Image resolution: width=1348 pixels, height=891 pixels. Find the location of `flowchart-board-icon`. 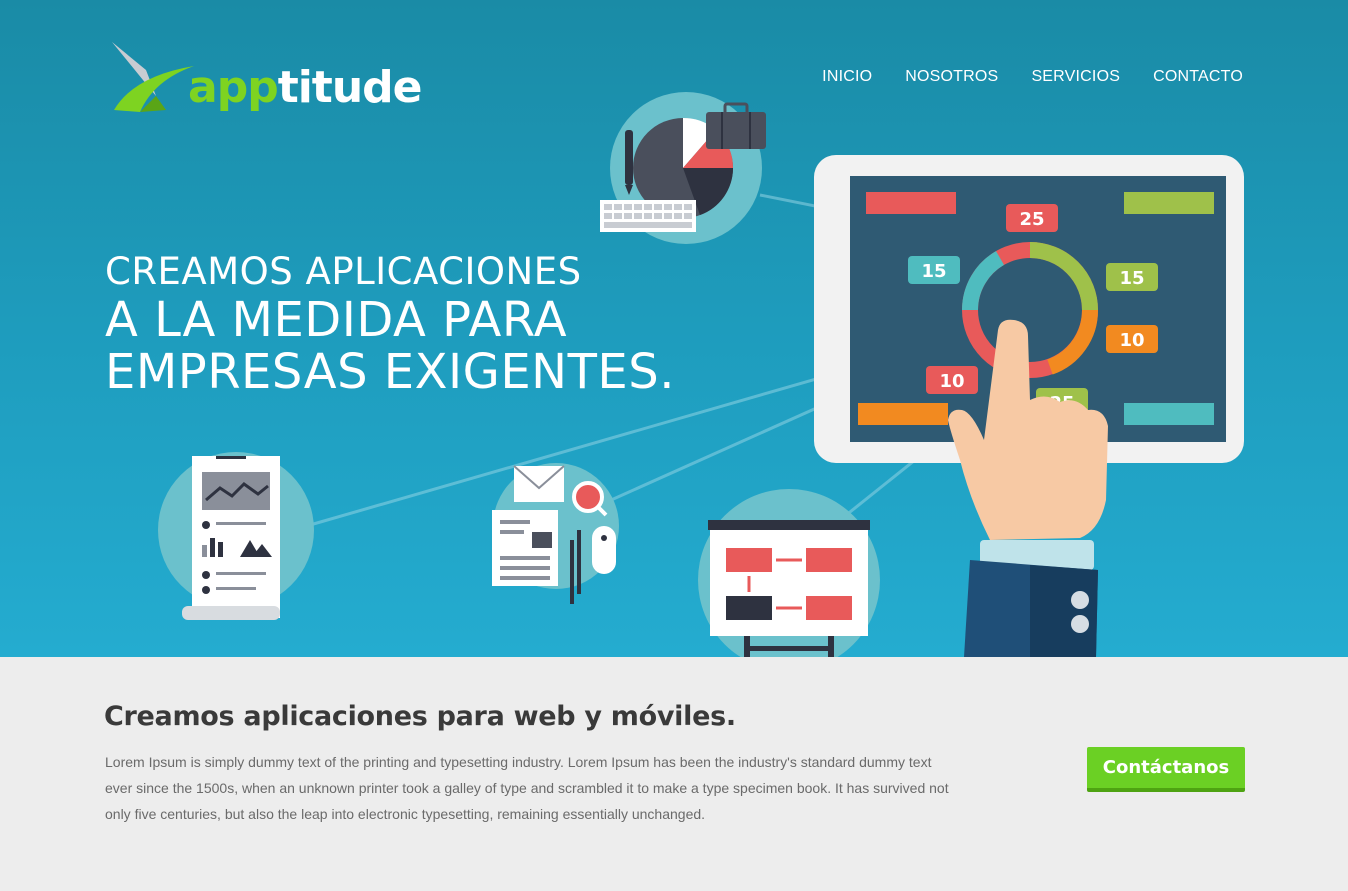

flowchart-board-icon is located at coordinates (789, 573).